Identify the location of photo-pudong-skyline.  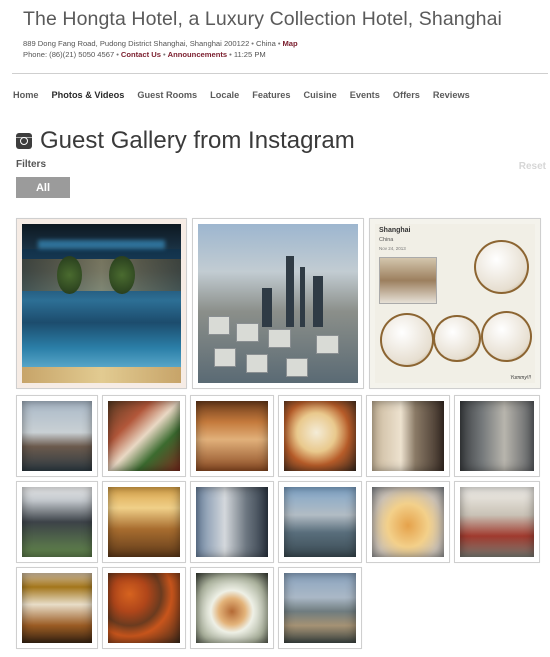
(278, 303).